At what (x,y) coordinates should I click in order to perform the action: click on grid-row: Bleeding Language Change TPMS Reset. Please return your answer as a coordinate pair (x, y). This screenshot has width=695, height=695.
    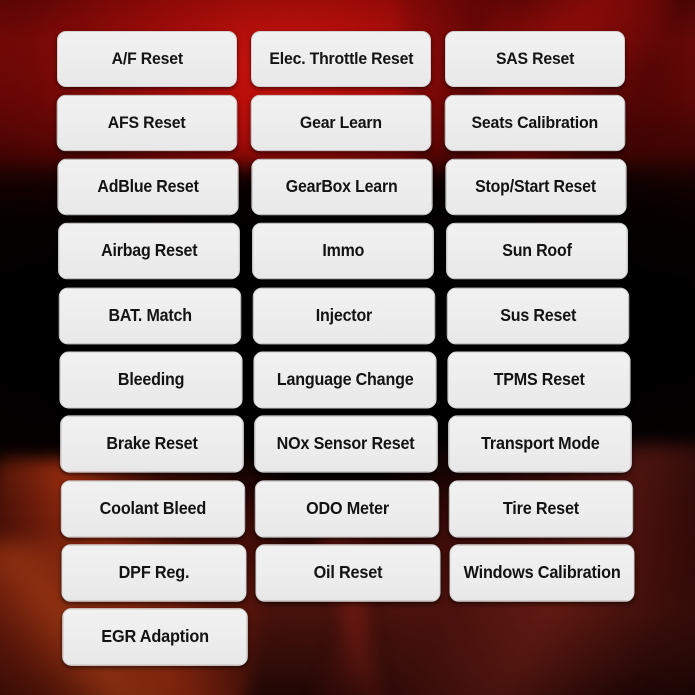
    Looking at the image, I should click on (345, 380).